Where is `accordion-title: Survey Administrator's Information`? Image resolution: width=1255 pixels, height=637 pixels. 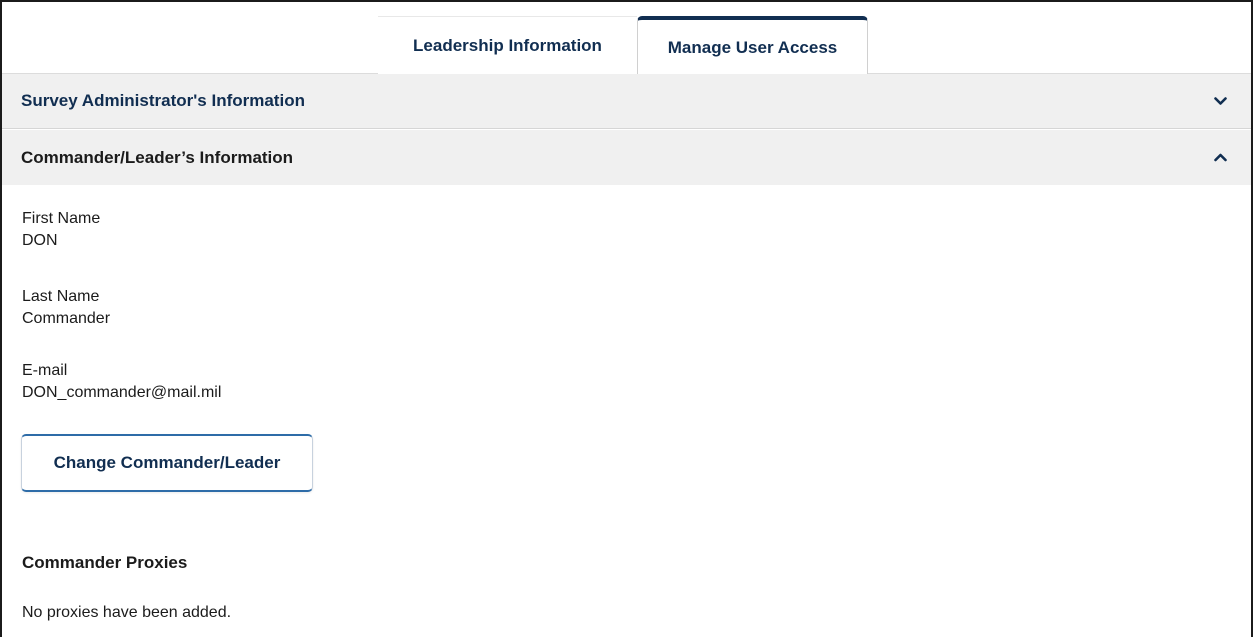
accordion-title: Survey Administrator's Information is located at coordinates (163, 100).